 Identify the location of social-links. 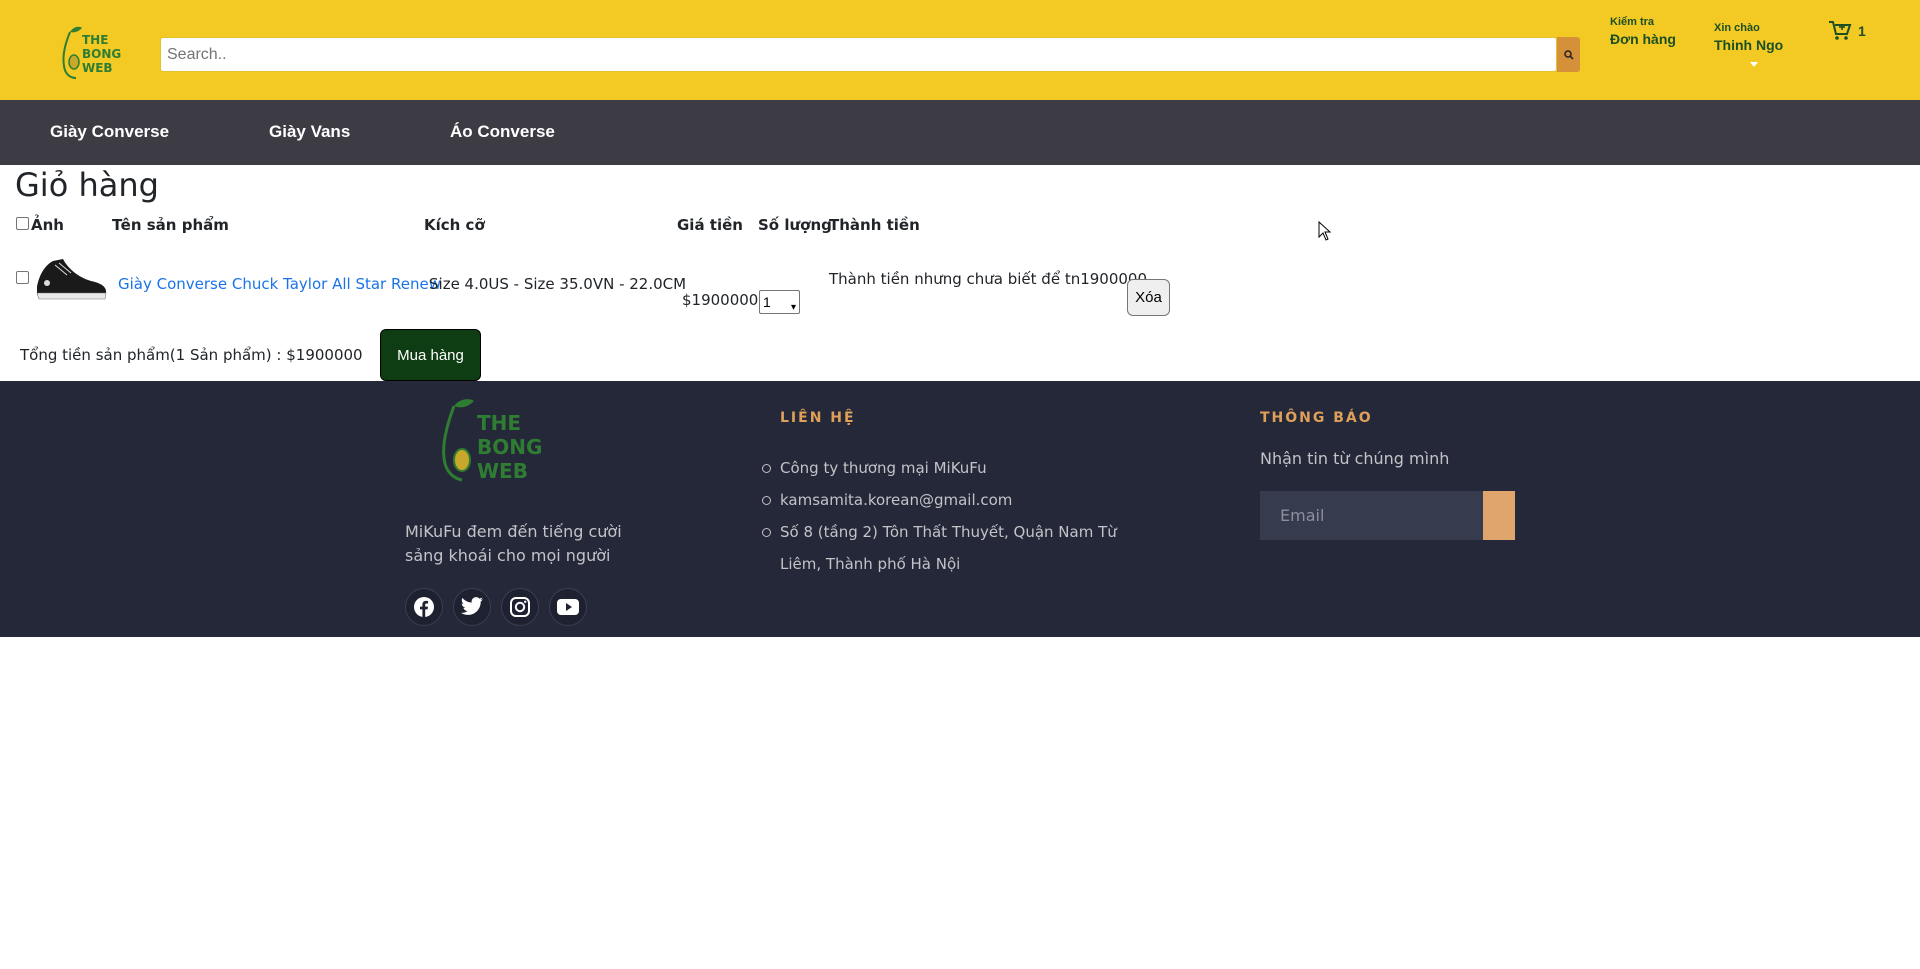
(496, 607).